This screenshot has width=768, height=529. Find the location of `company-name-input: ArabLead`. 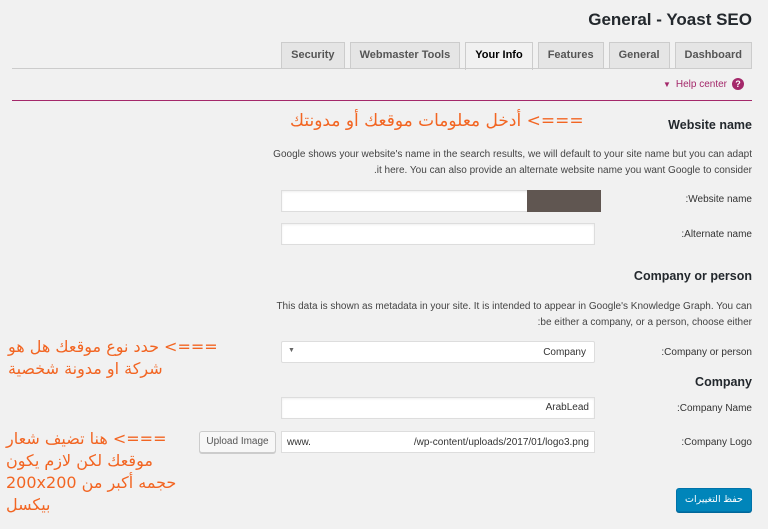

company-name-input: ArabLead is located at coordinates (438, 408).